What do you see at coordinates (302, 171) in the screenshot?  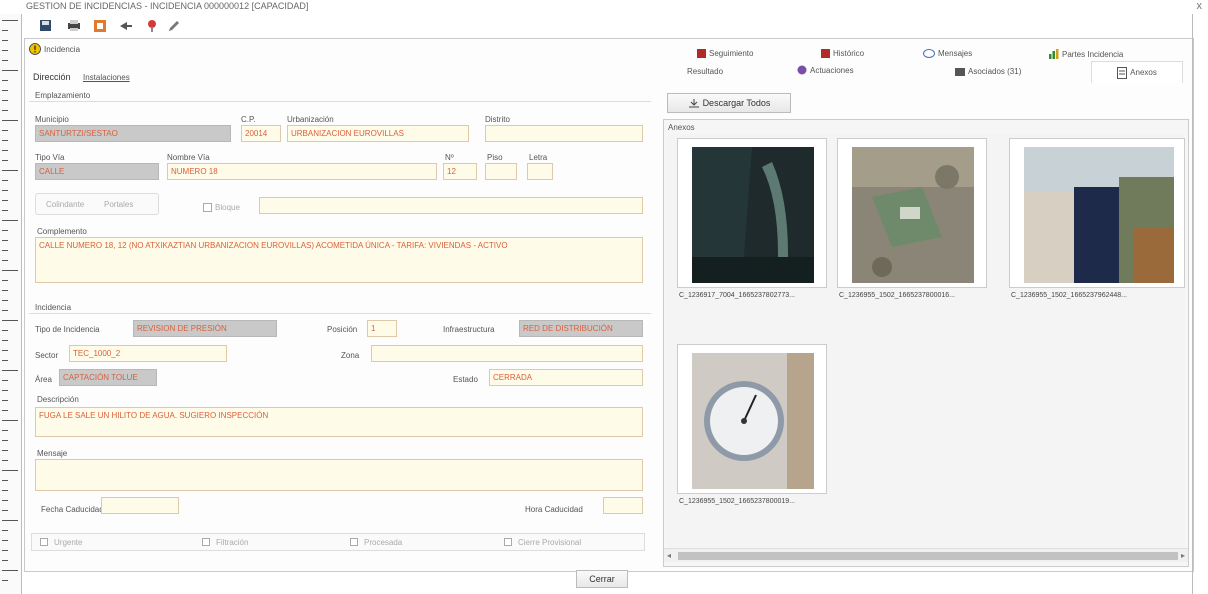 I see `nombre-via-field: NUMERO 18` at bounding box center [302, 171].